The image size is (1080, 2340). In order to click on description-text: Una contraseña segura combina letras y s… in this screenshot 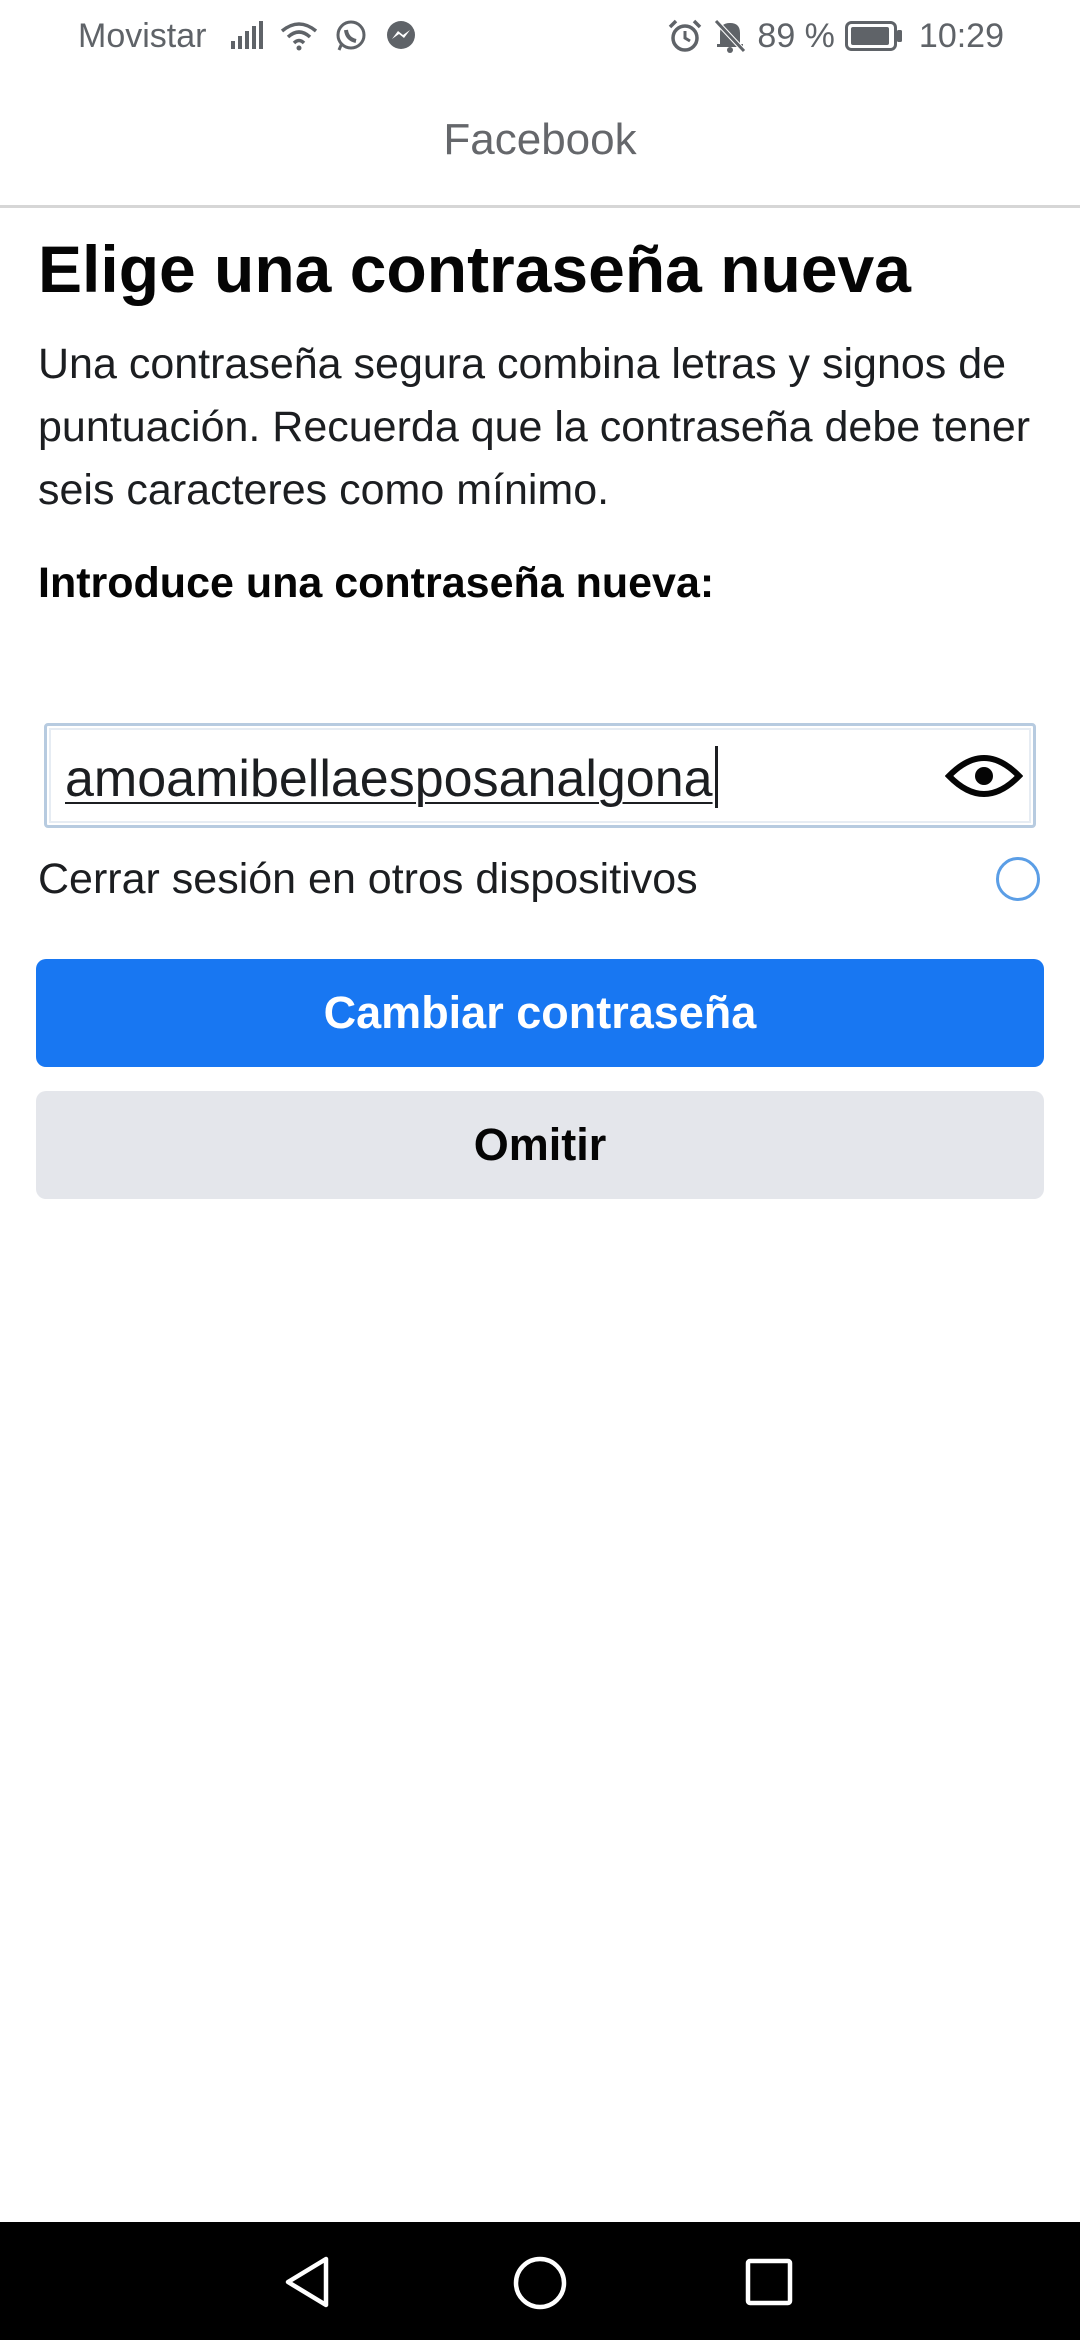, I will do `click(534, 426)`.